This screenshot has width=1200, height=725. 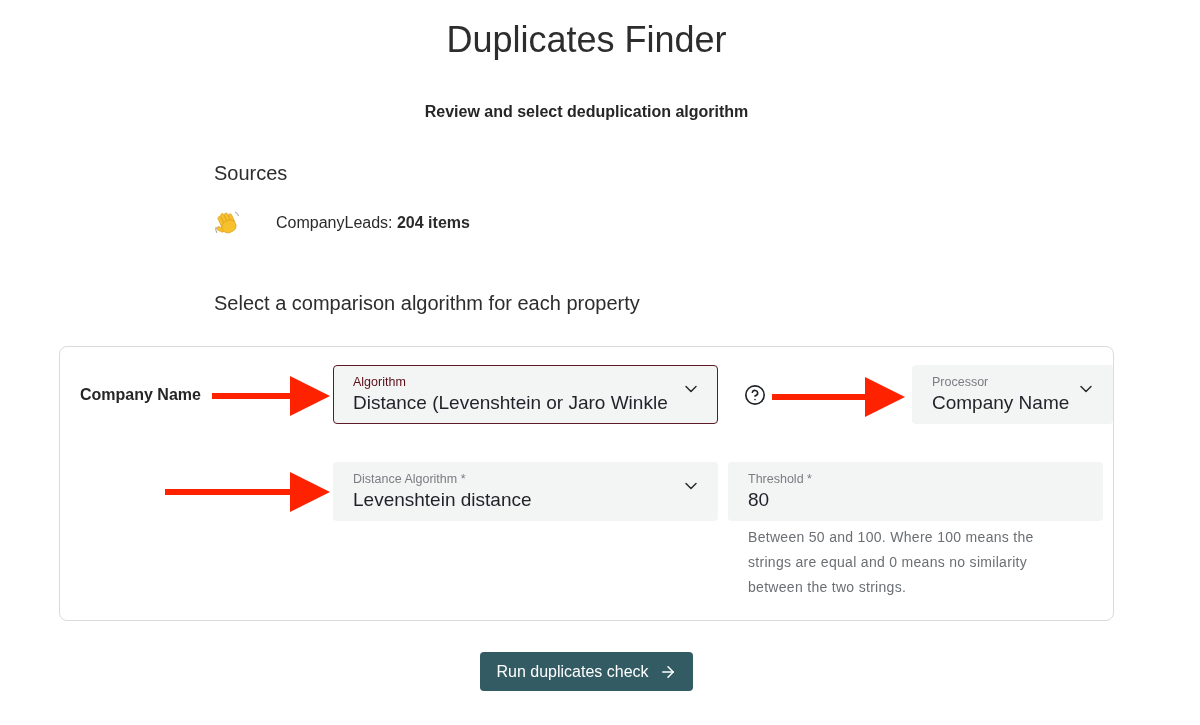 I want to click on property-name: Company Name, so click(x=140, y=394).